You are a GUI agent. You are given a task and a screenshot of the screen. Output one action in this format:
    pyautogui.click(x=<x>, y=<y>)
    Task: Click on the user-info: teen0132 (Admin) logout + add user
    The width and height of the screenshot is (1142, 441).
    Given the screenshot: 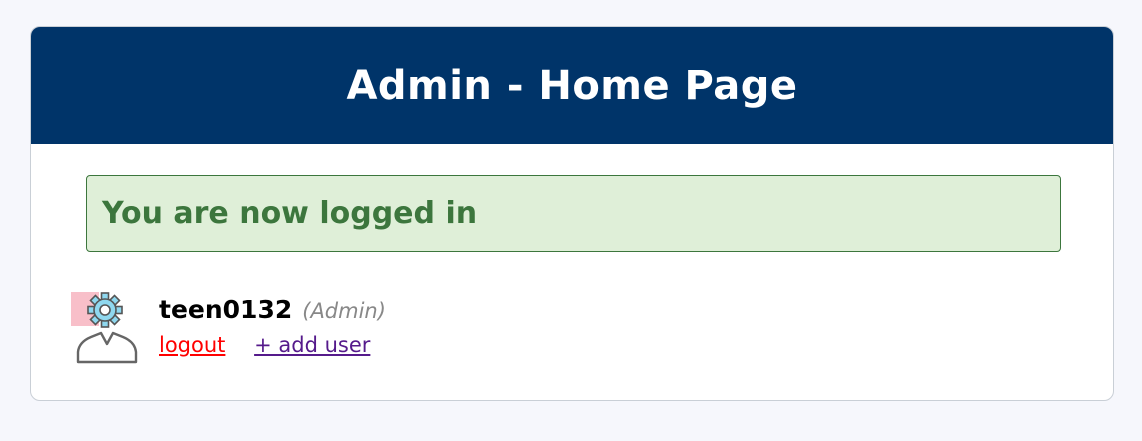 What is the action you would take?
    pyautogui.click(x=272, y=324)
    